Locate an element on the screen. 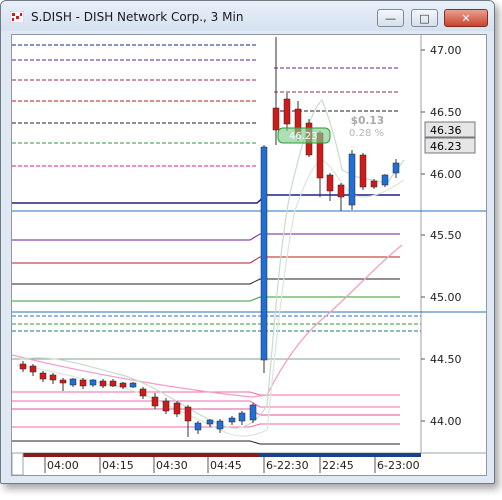 The height and width of the screenshot is (500, 502). time-tick-label: 04:00 is located at coordinates (63, 465).